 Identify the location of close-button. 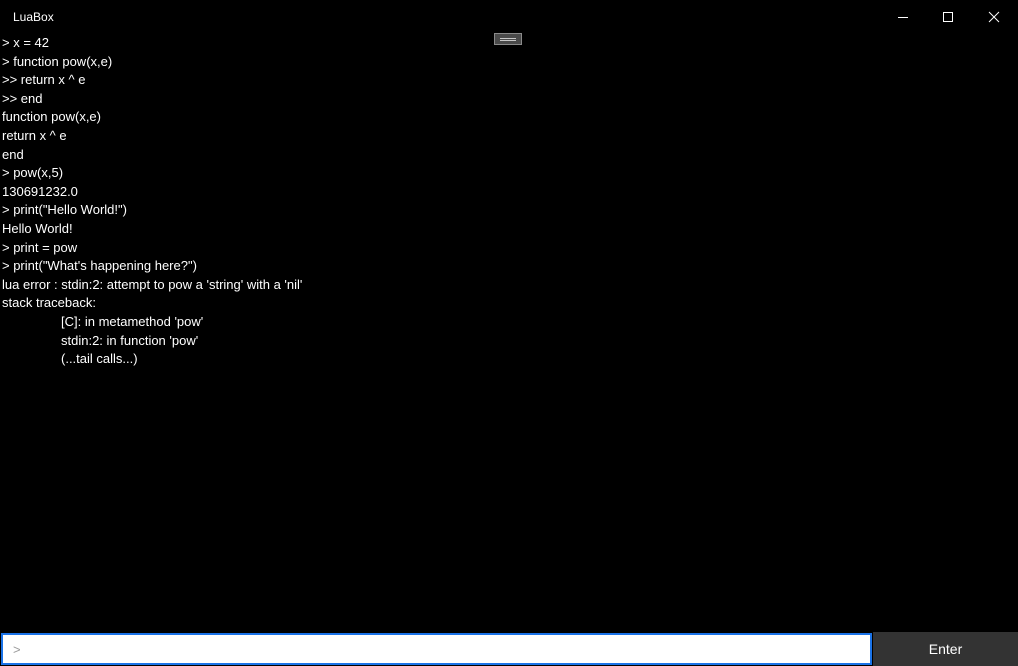
(994, 17).